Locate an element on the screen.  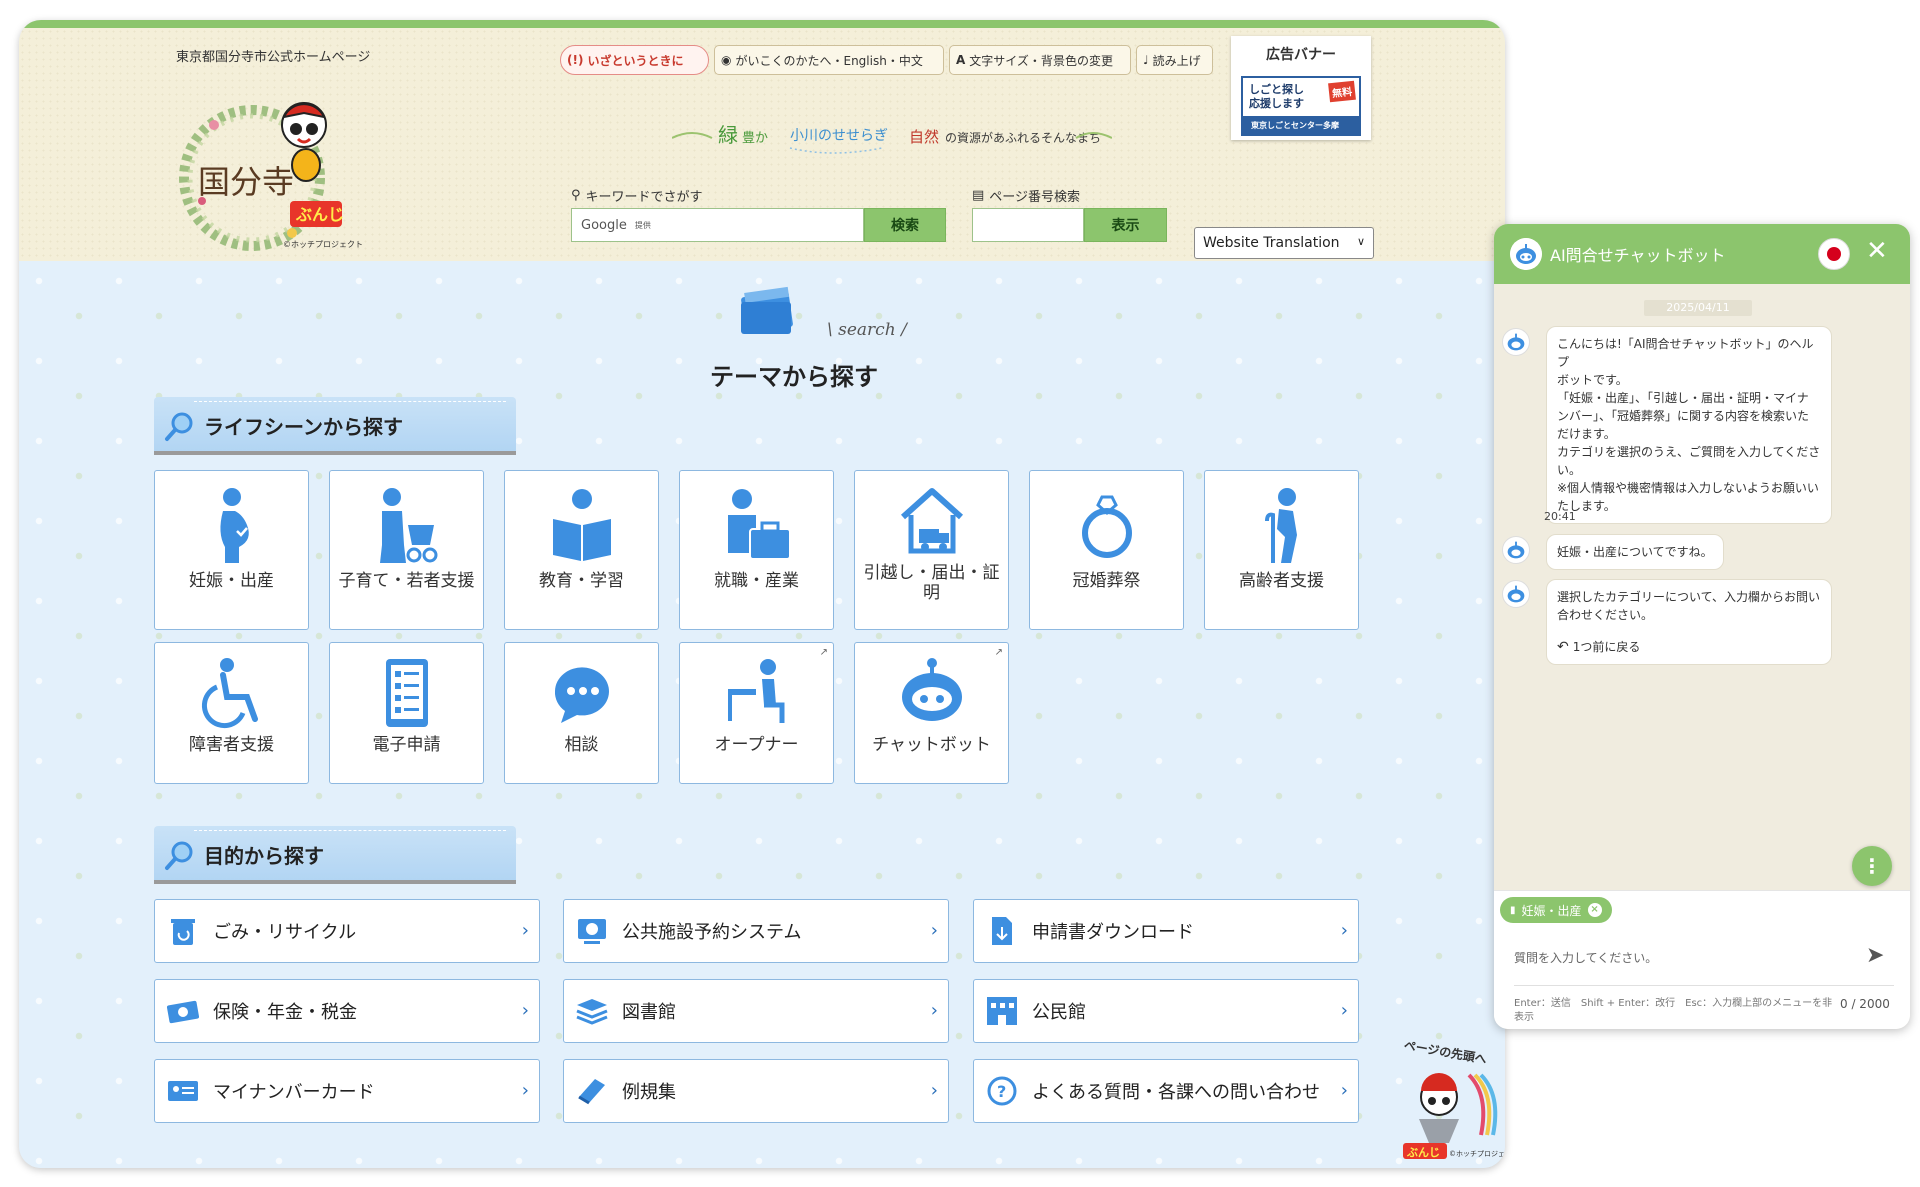
keyword-search-button: 検索 is located at coordinates (905, 225).